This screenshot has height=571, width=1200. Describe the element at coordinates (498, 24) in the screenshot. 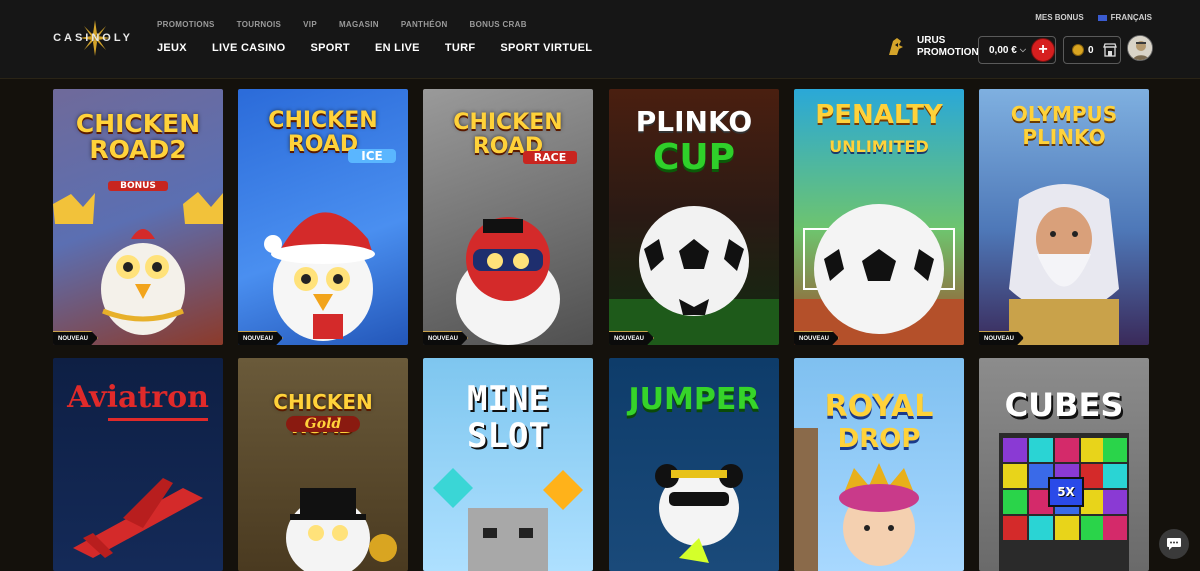

I see `nav-bonus-crab: BONUS CRAB` at that location.